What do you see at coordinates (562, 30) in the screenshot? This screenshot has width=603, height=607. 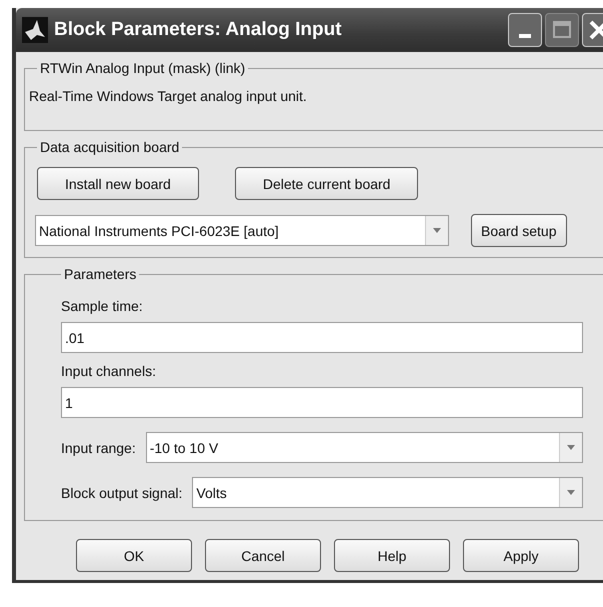 I see `maximize-button` at bounding box center [562, 30].